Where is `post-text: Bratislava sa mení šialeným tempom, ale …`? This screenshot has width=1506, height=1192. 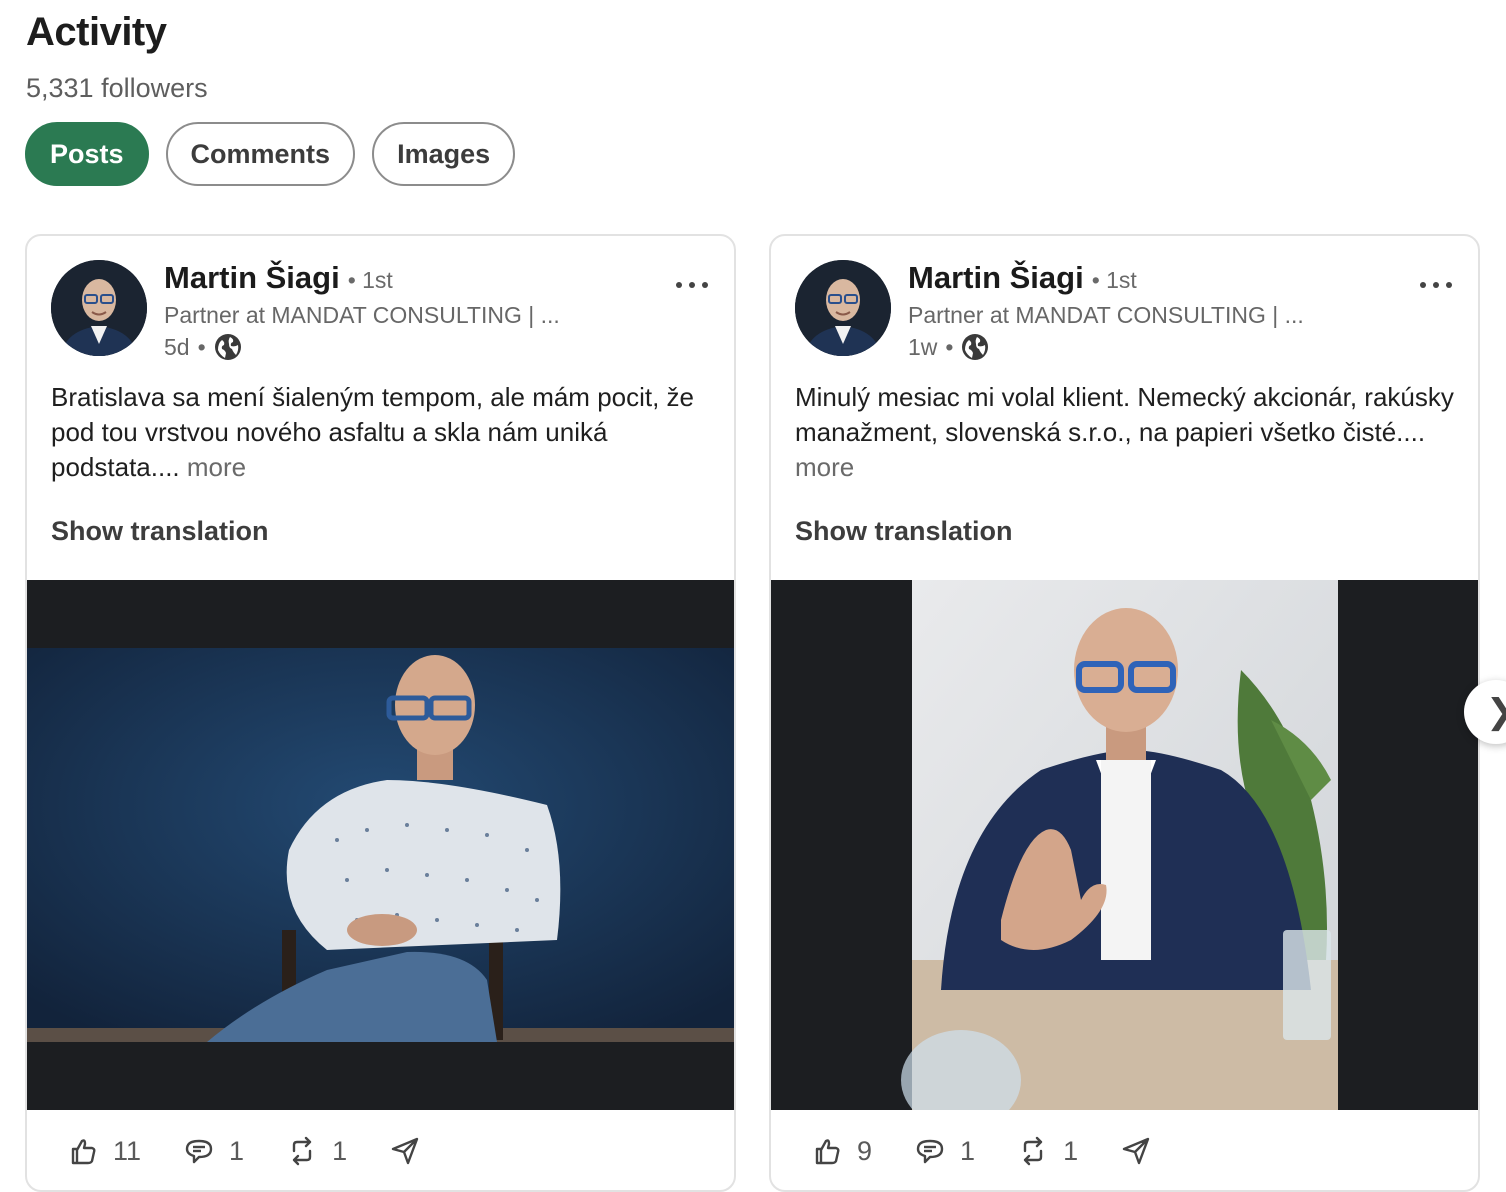
post-text: Bratislava sa mení šialeným tempom, ale … is located at coordinates (381, 432).